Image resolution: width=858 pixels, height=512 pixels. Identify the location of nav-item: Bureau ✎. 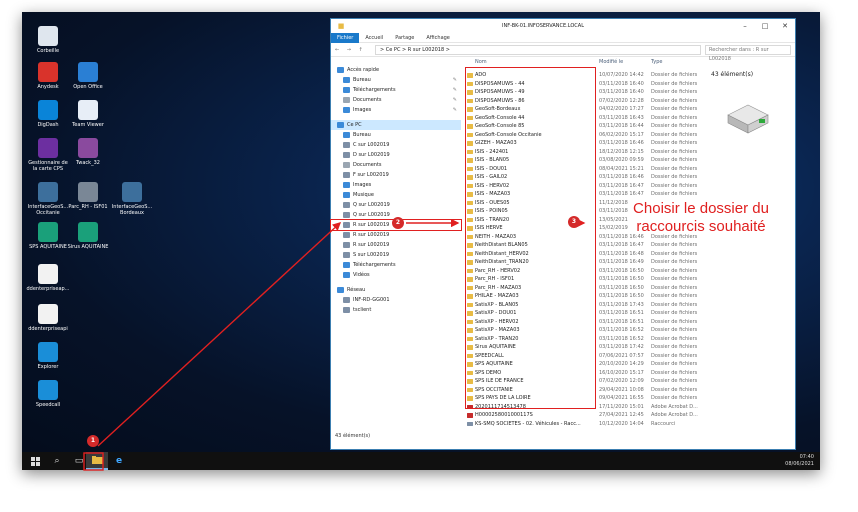
(396, 80).